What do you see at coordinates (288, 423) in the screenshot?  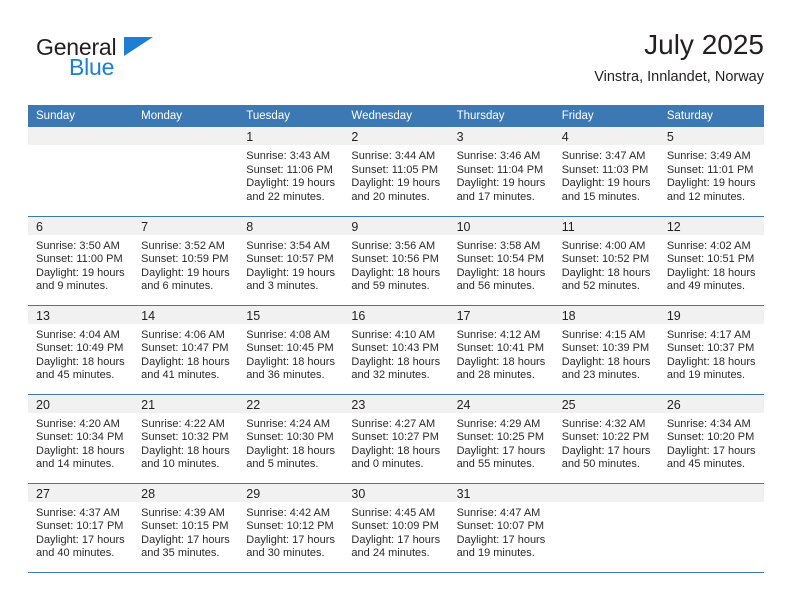 I see `day-detail-line: Sunrise: 4:24 AM` at bounding box center [288, 423].